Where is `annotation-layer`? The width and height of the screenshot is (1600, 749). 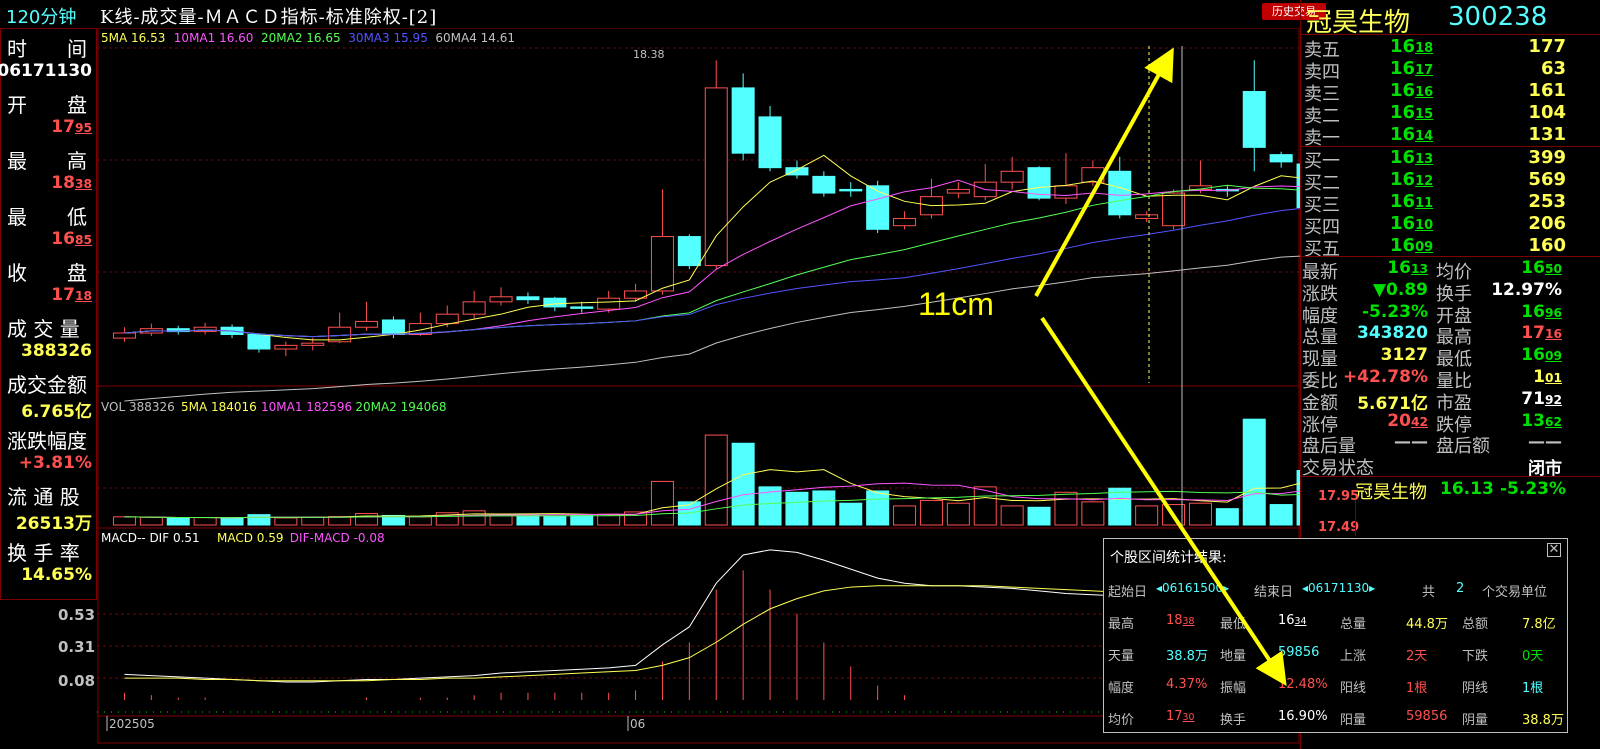
annotation-layer is located at coordinates (1160, 366).